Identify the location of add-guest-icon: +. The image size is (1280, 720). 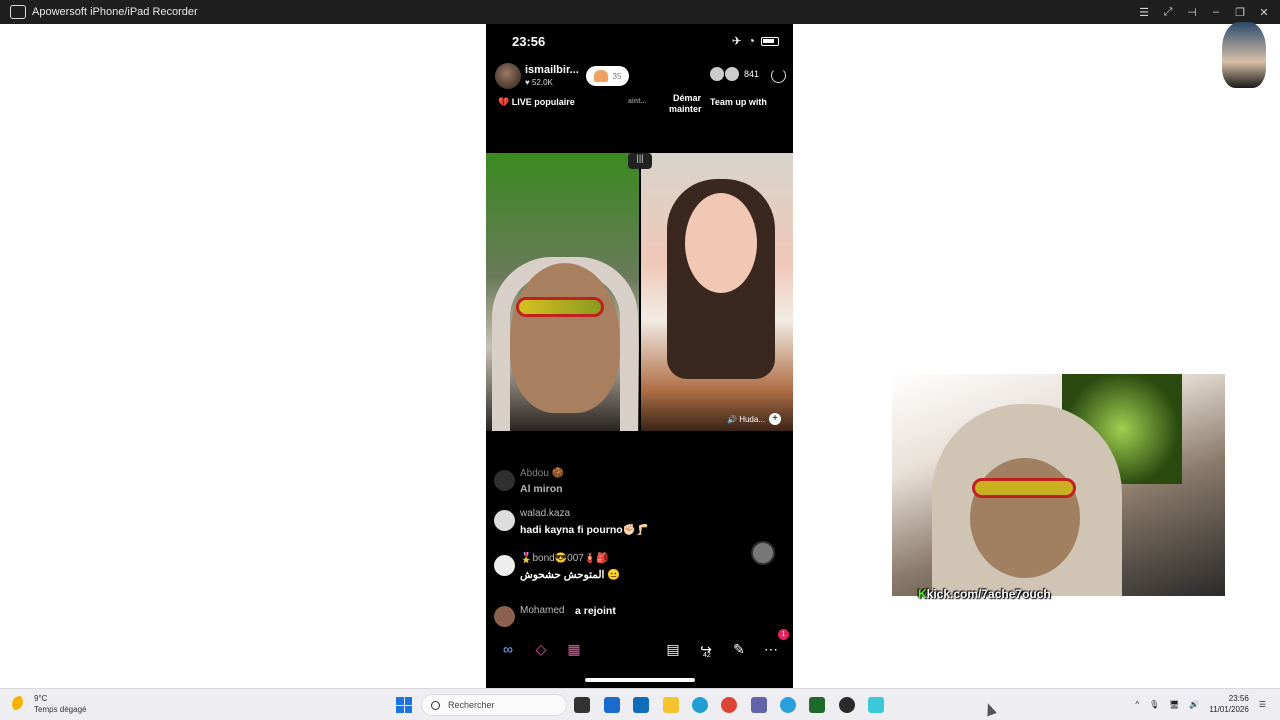
(775, 419).